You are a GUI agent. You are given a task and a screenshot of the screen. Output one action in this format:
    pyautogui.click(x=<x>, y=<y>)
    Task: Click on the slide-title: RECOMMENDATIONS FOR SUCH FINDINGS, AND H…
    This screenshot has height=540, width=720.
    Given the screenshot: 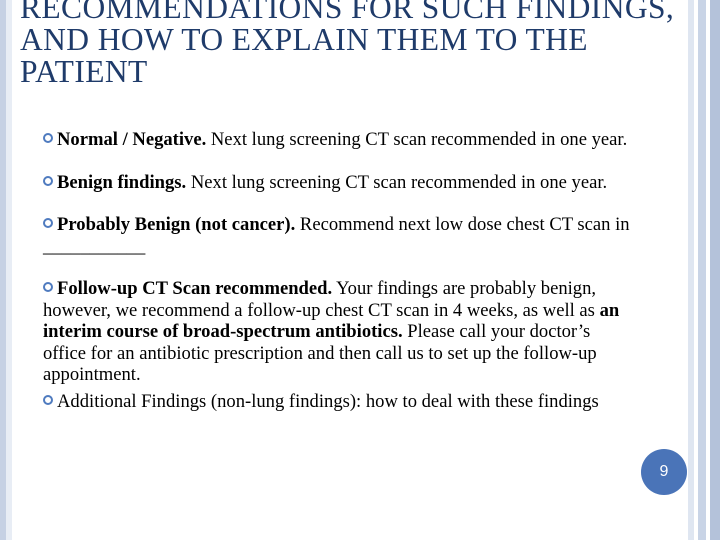 What is the action you would take?
    pyautogui.click(x=347, y=44)
    